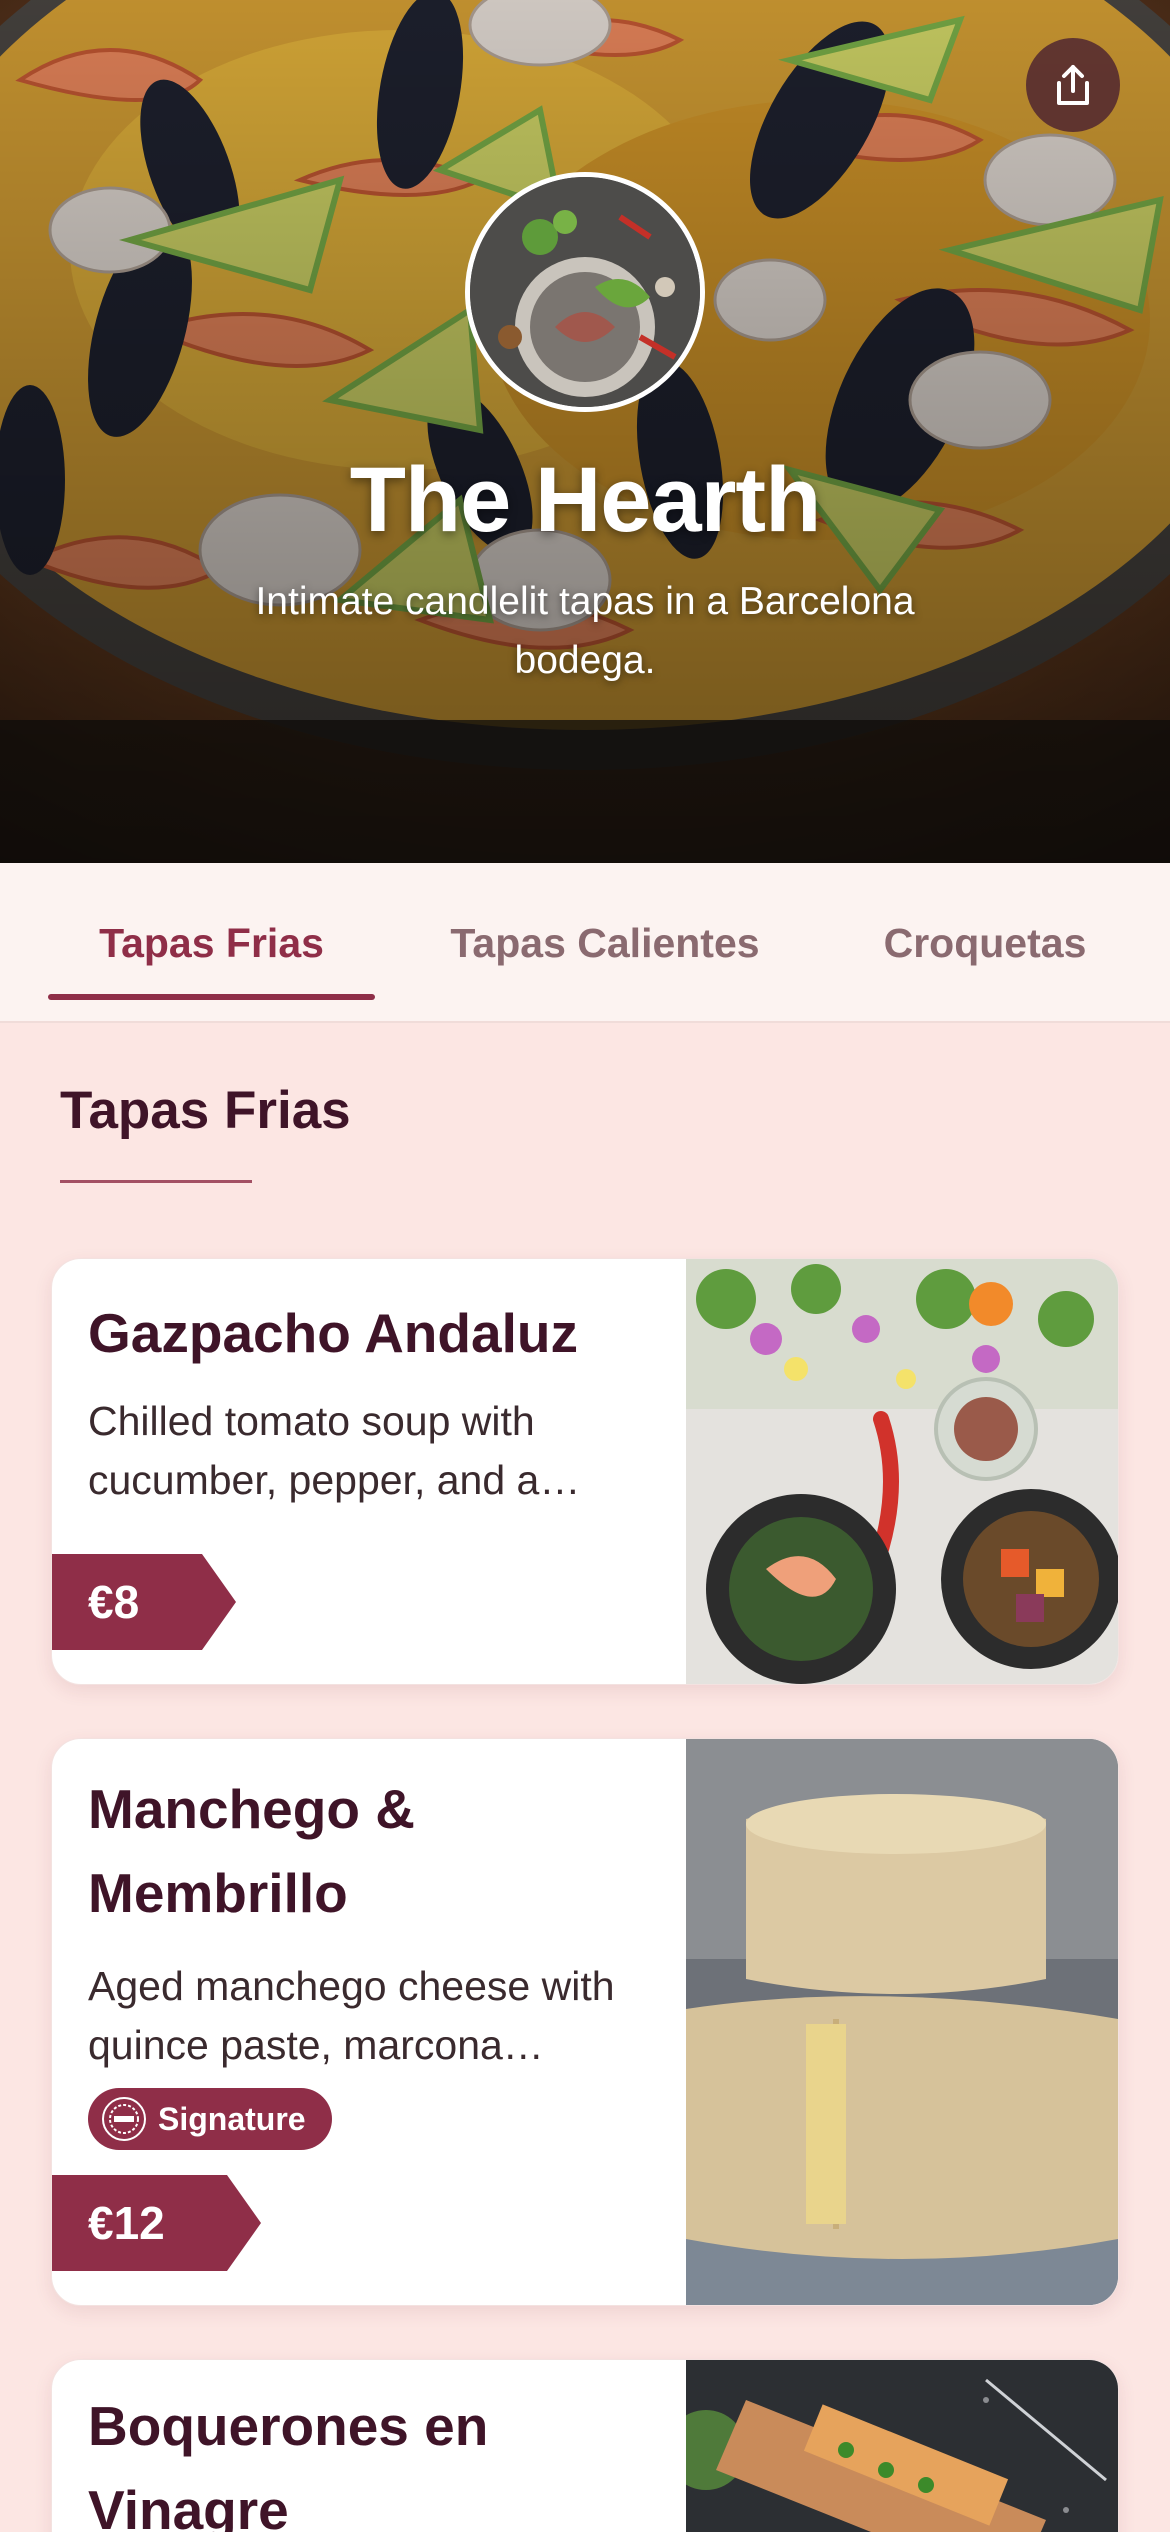 This screenshot has width=1170, height=2532. I want to click on menu-item-price: €8, so click(114, 1602).